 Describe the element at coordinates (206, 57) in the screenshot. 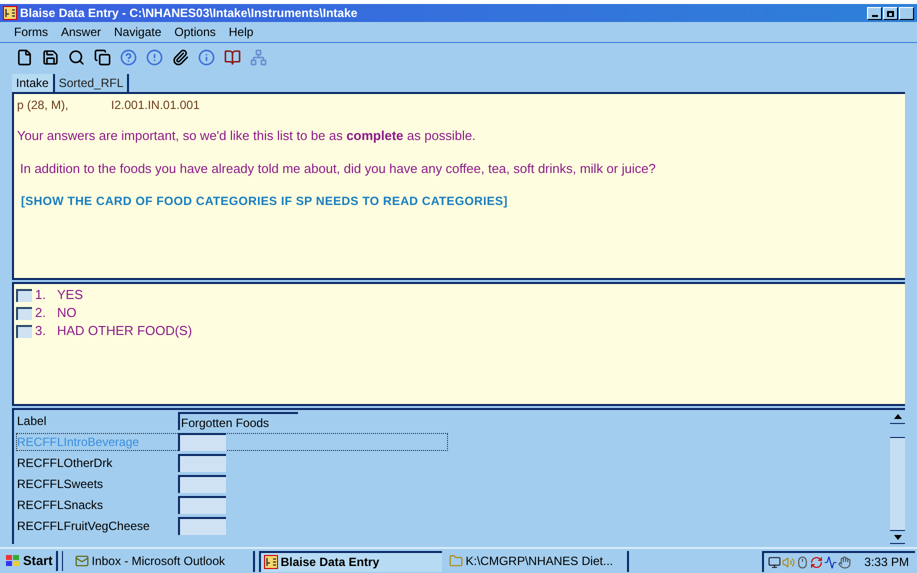

I see `info-icon` at that location.